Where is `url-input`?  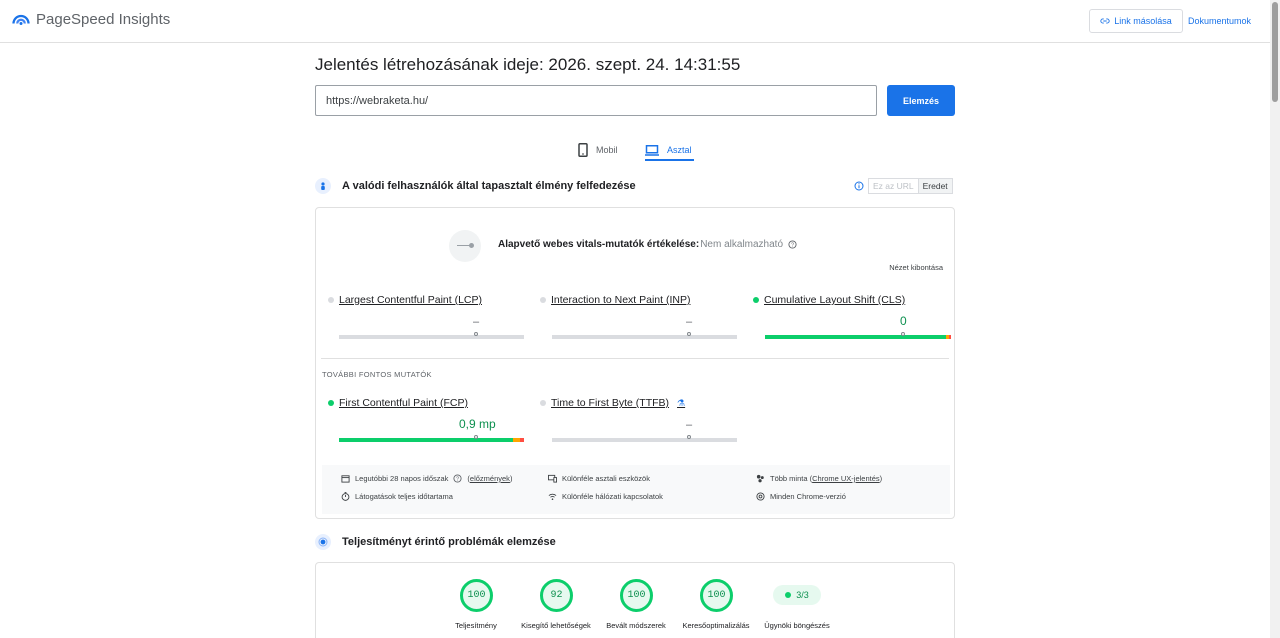
url-input is located at coordinates (596, 100).